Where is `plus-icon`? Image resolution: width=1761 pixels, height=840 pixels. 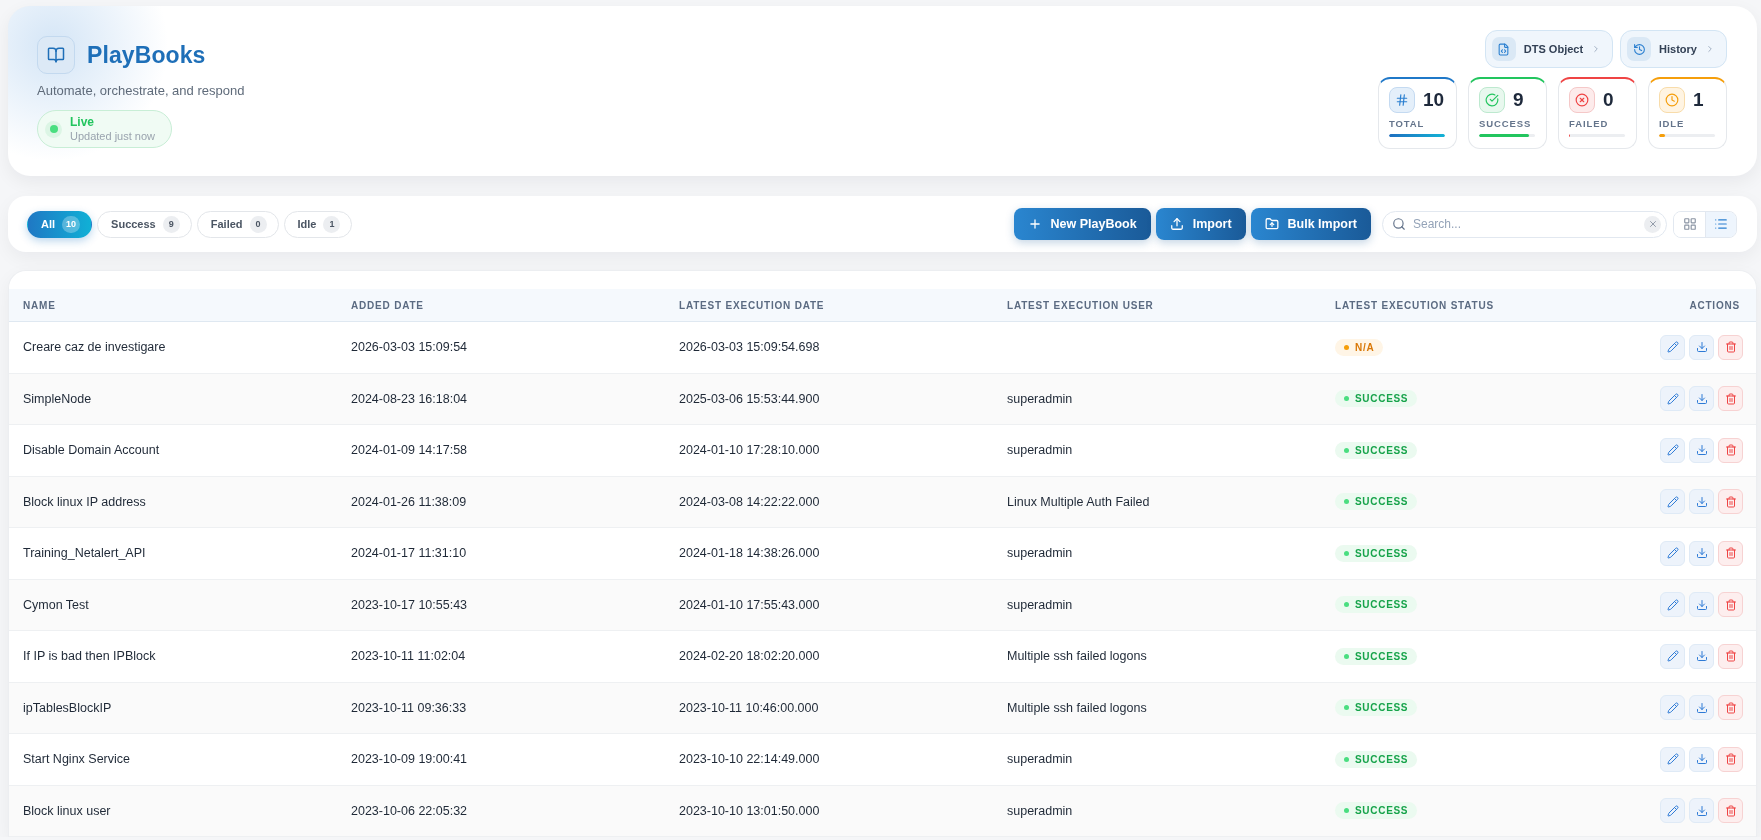 plus-icon is located at coordinates (1034, 224).